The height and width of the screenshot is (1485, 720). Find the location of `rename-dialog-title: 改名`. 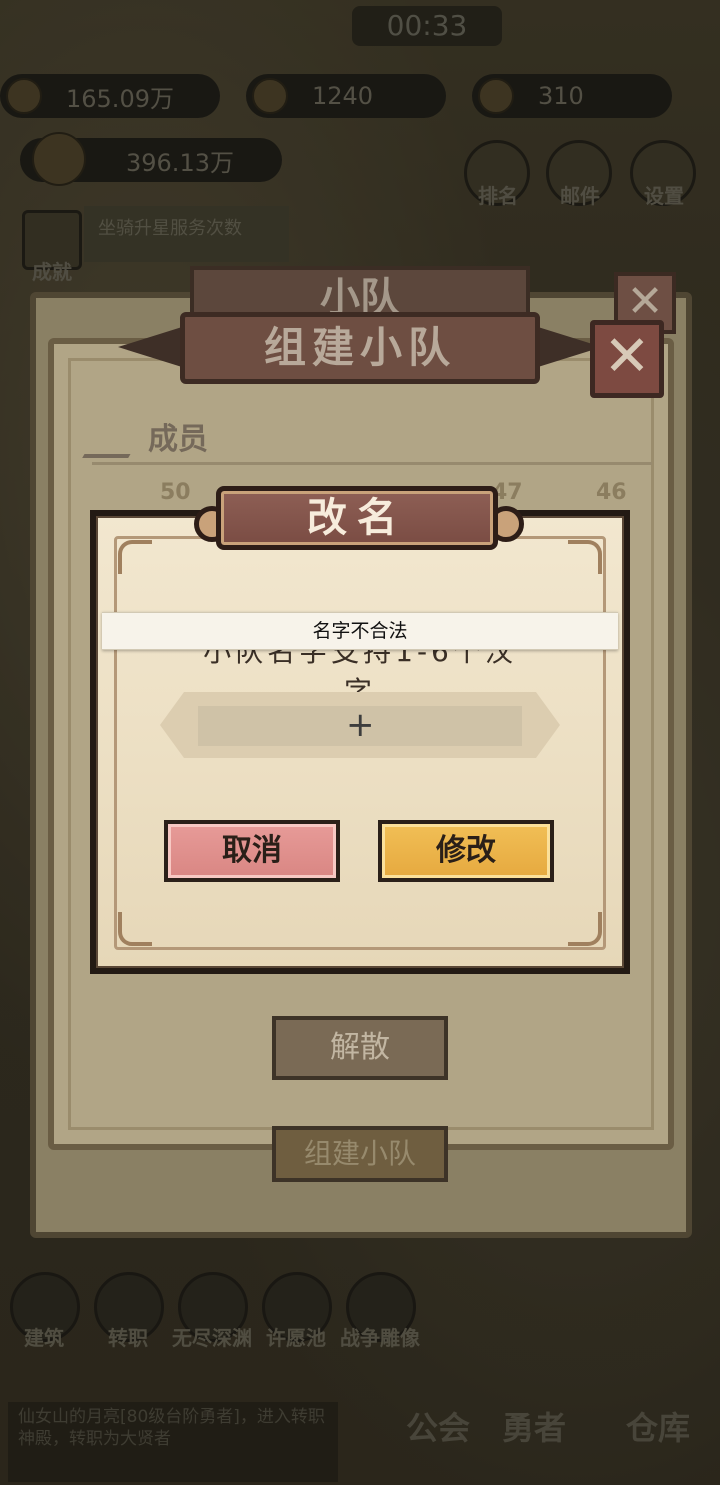

rename-dialog-title: 改名 is located at coordinates (357, 518).